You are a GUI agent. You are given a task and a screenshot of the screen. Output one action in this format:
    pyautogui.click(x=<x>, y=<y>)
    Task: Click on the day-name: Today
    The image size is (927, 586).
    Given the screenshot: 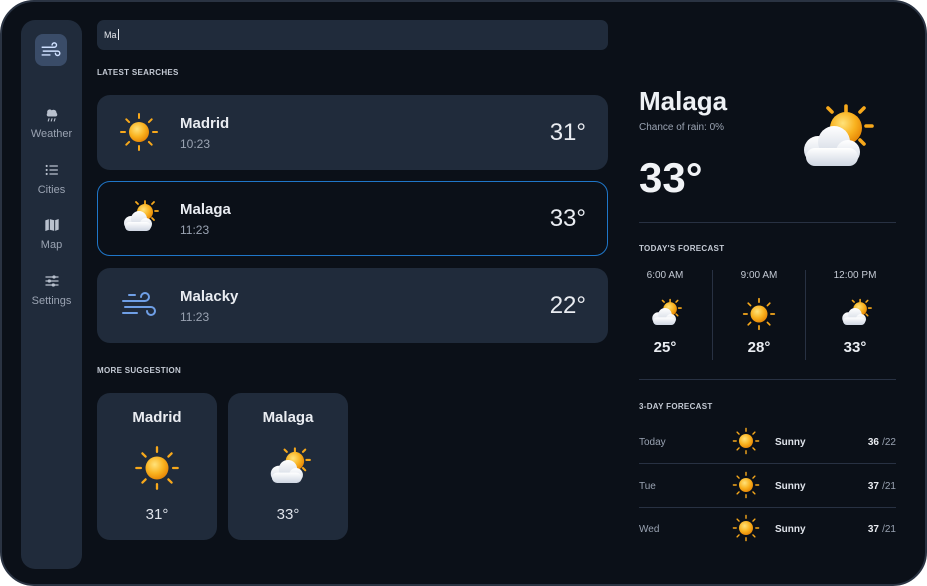 What is the action you would take?
    pyautogui.click(x=652, y=442)
    